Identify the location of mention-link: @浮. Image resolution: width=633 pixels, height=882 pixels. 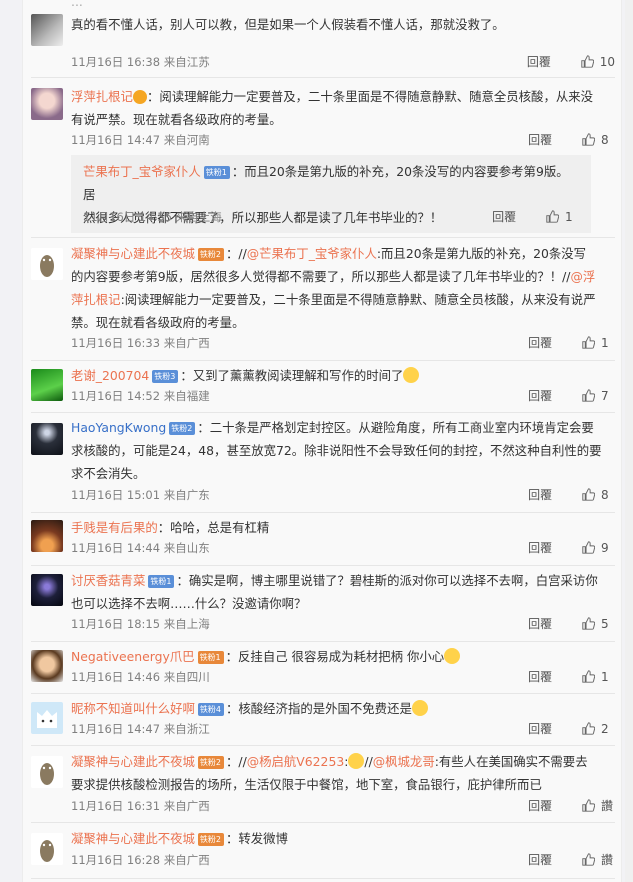
(582, 276).